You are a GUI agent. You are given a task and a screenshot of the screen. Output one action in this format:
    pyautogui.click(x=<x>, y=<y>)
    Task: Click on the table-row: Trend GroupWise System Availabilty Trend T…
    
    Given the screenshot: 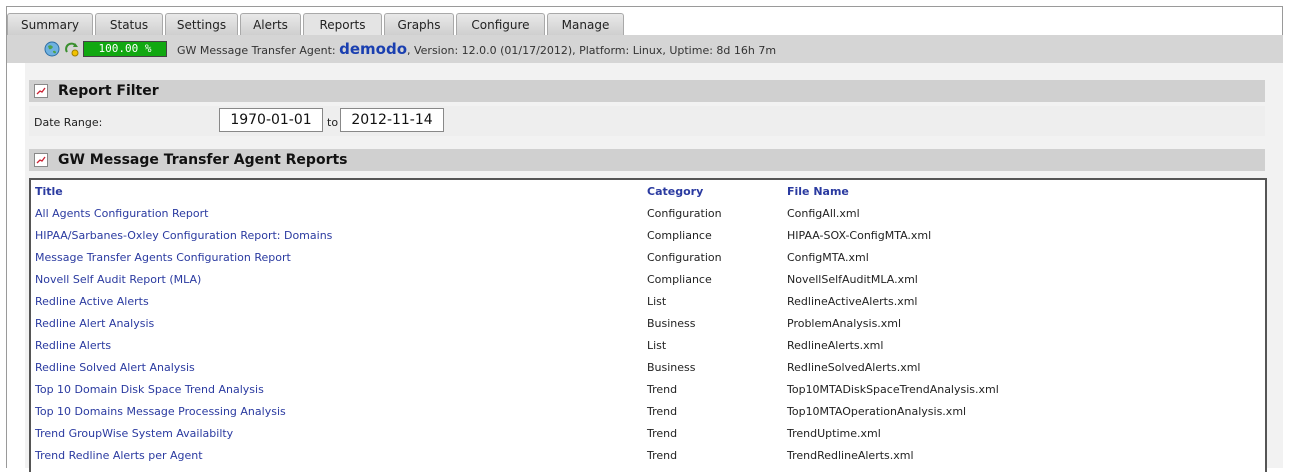 What is the action you would take?
    pyautogui.click(x=648, y=433)
    